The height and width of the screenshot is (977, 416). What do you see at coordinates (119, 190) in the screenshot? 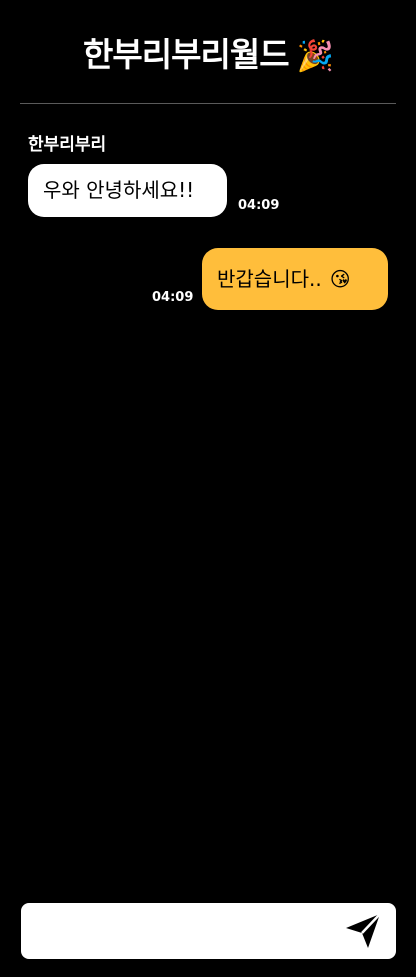
I see `incoming-message-text: 우와 안녕하세요!!` at bounding box center [119, 190].